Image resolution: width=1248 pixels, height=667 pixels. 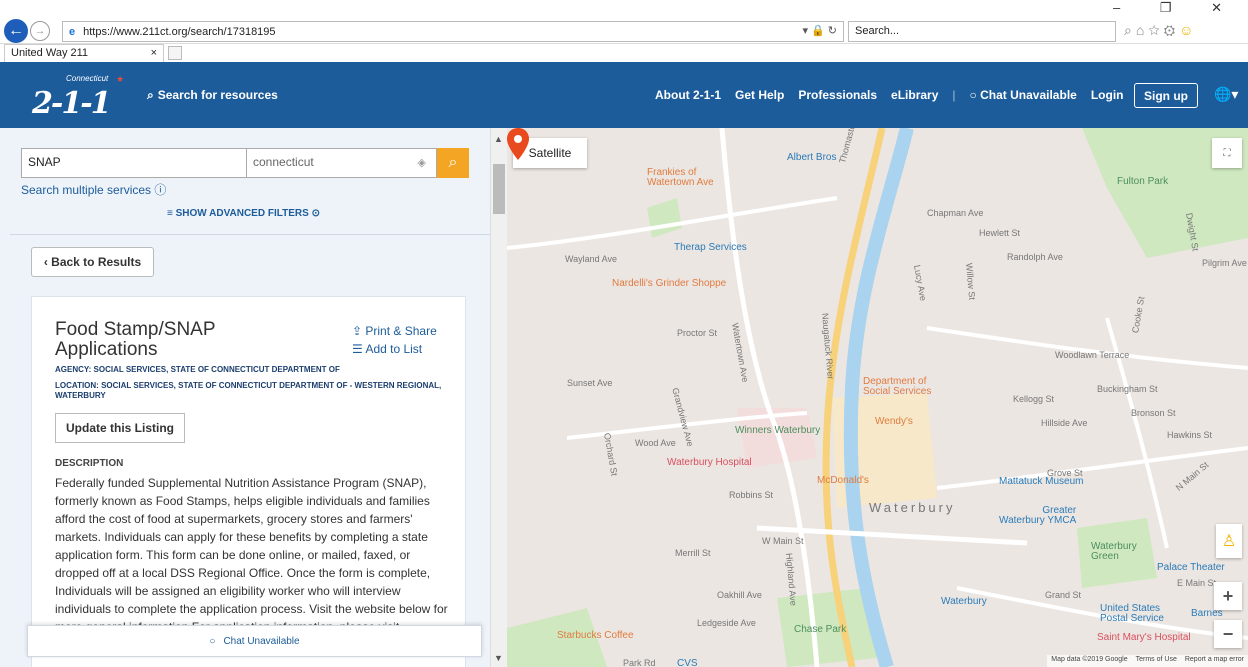 What do you see at coordinates (498, 139) in the screenshot?
I see `scroll-up-icon: ▲` at bounding box center [498, 139].